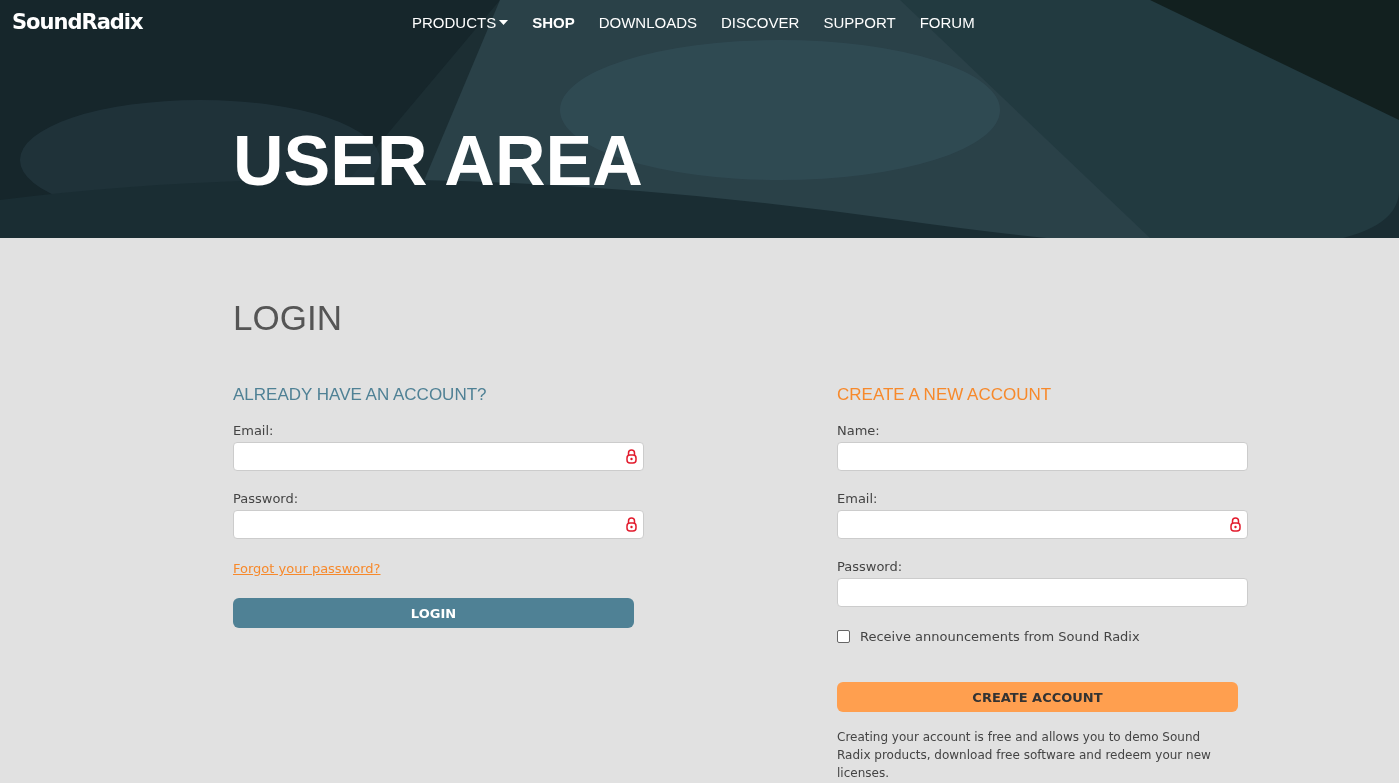  What do you see at coordinates (859, 22) in the screenshot?
I see `nav-link: SUPPORT` at bounding box center [859, 22].